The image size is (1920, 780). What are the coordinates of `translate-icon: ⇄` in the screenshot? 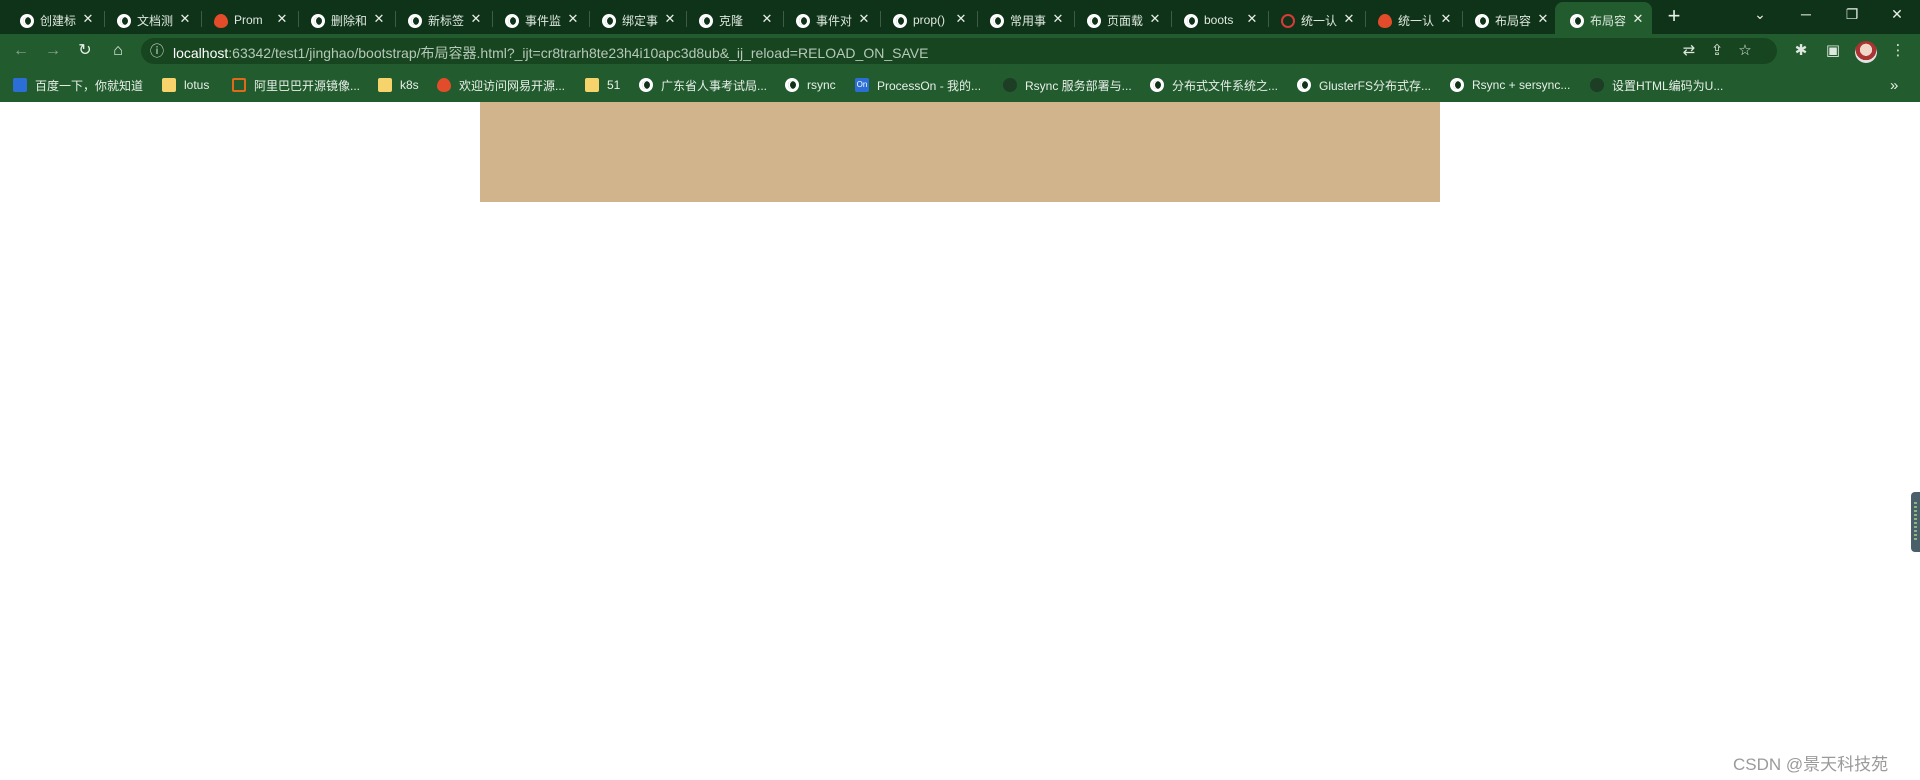 It's located at (1689, 51).